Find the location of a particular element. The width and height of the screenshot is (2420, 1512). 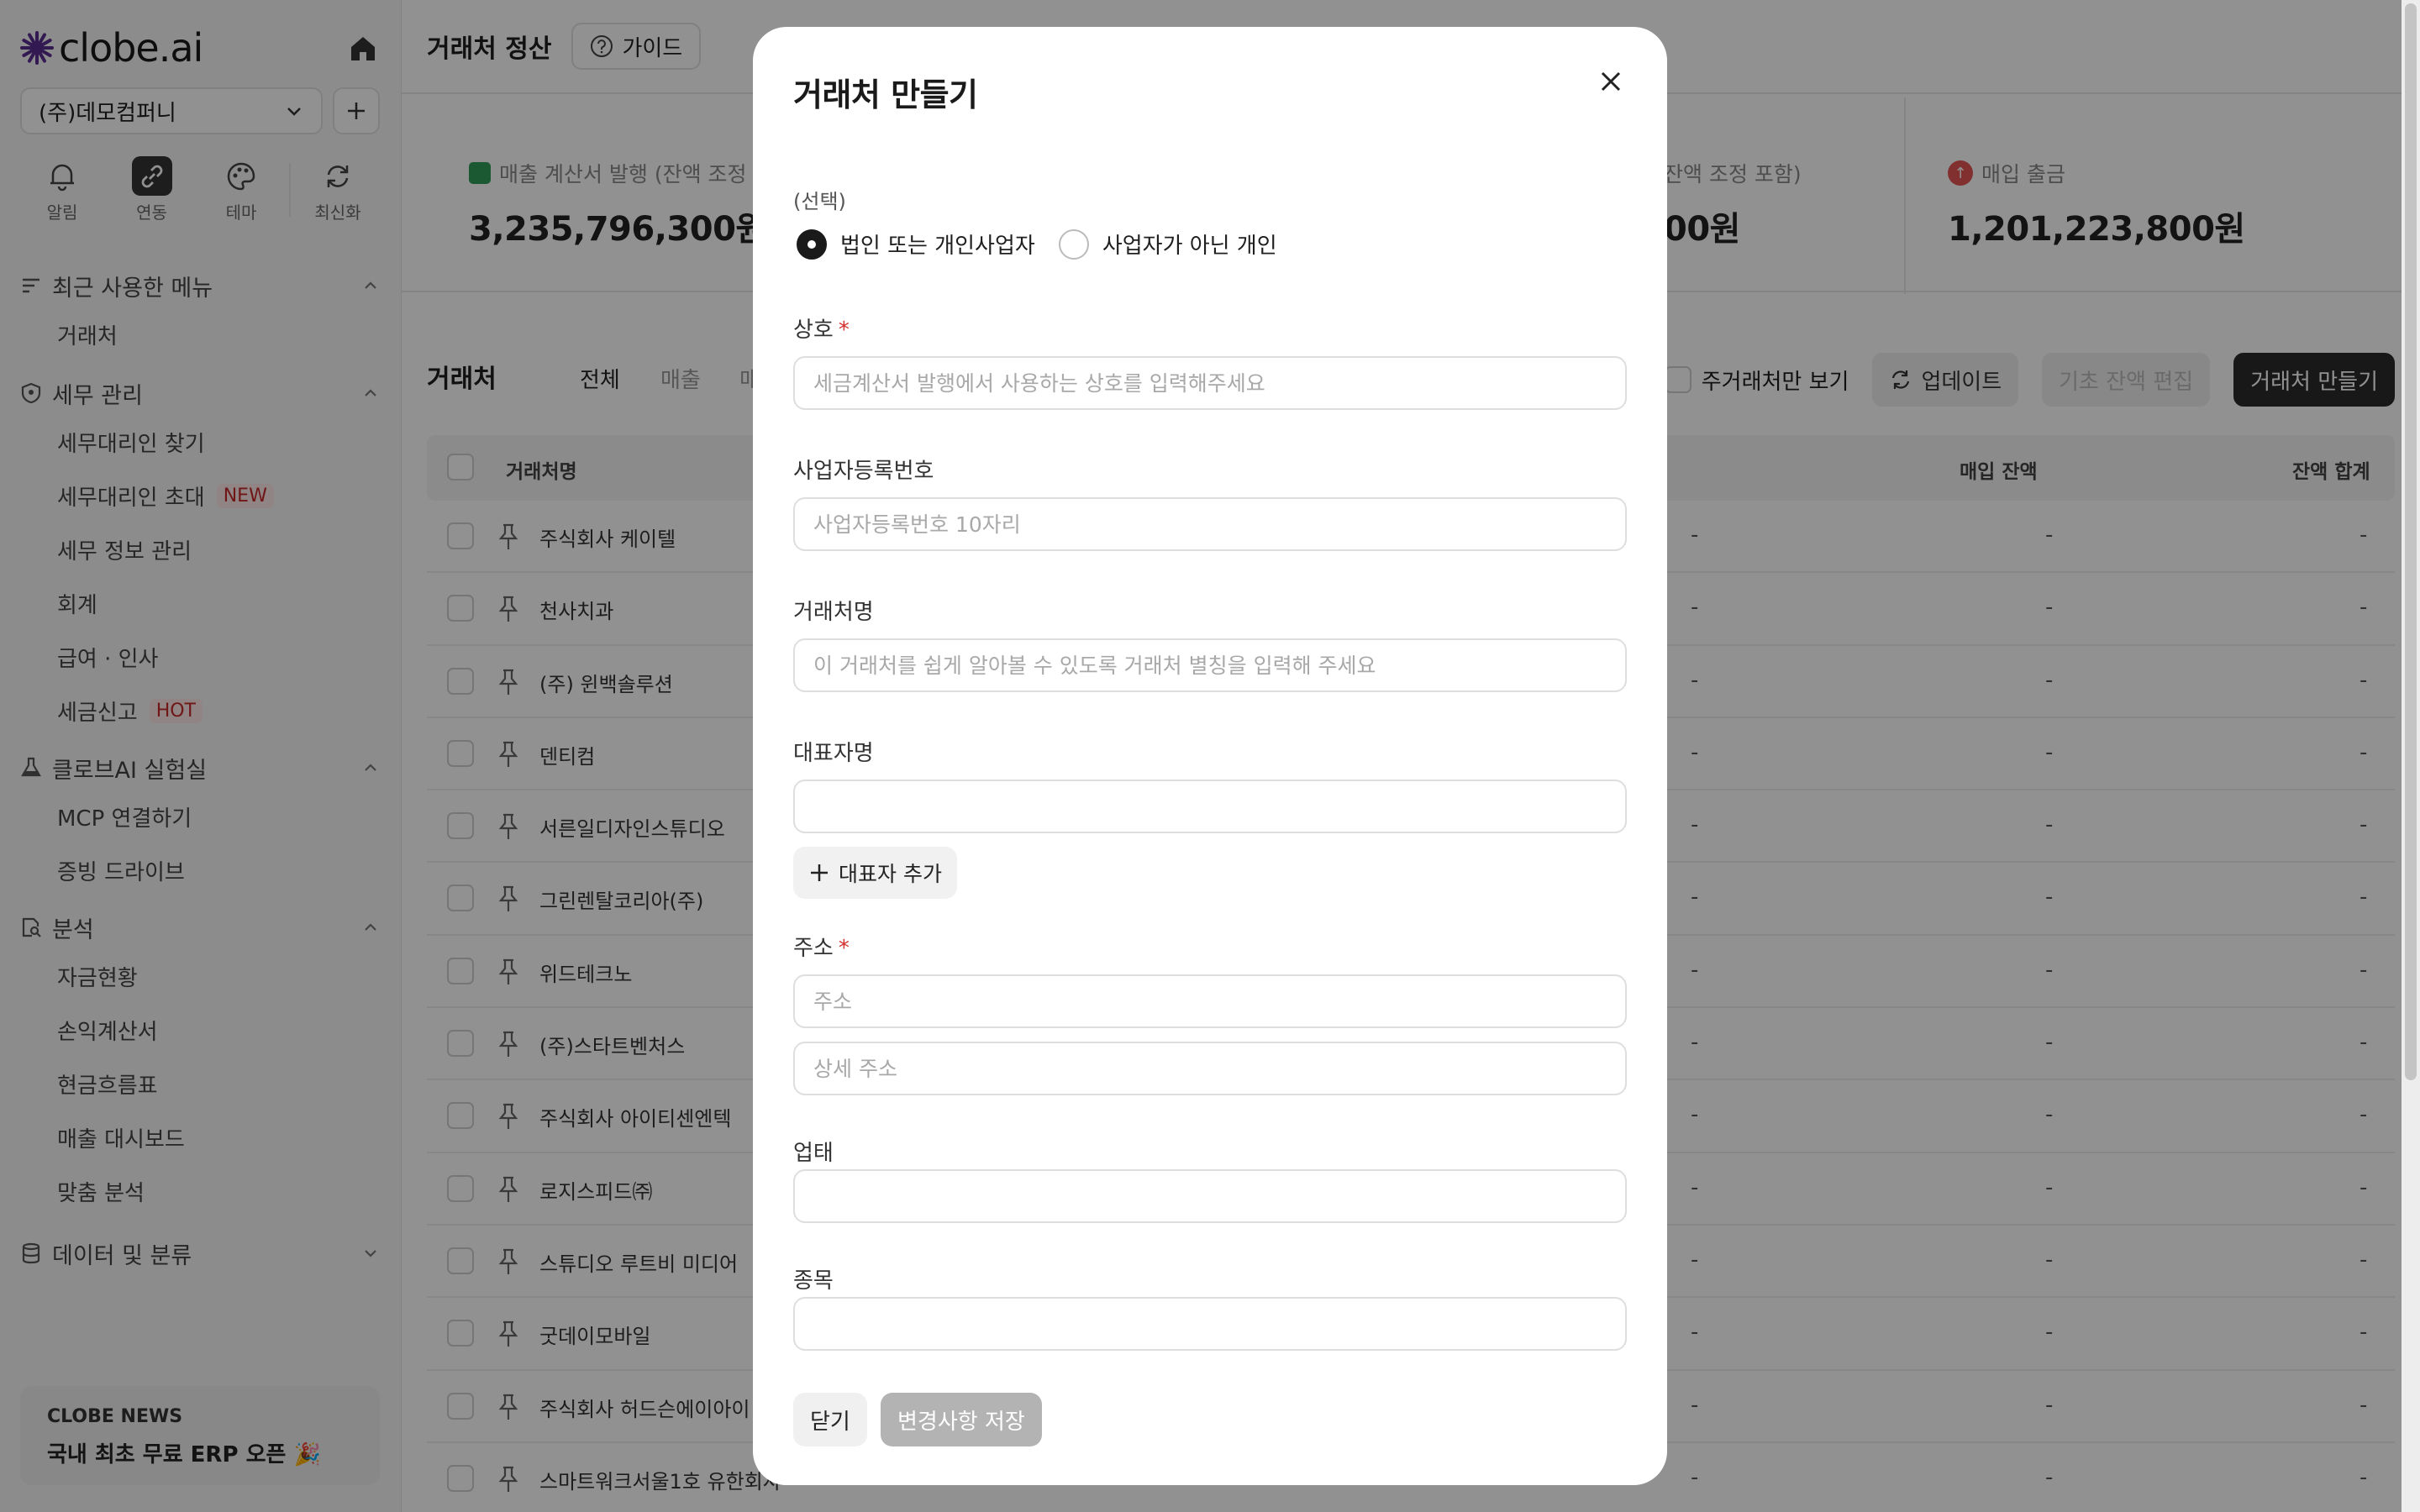

save-button: 변경사항 저장 is located at coordinates (961, 1419).